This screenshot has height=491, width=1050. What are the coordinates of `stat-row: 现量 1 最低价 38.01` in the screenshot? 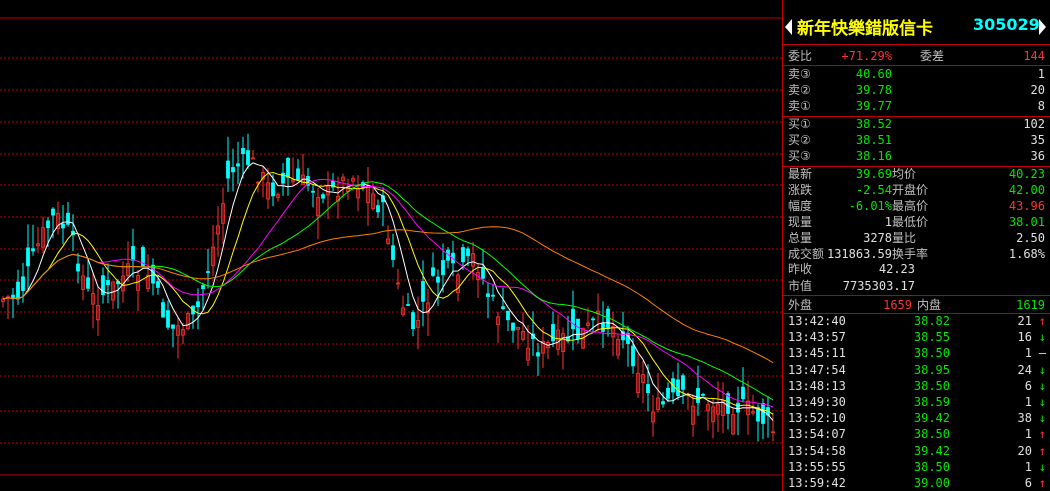 It's located at (916, 222).